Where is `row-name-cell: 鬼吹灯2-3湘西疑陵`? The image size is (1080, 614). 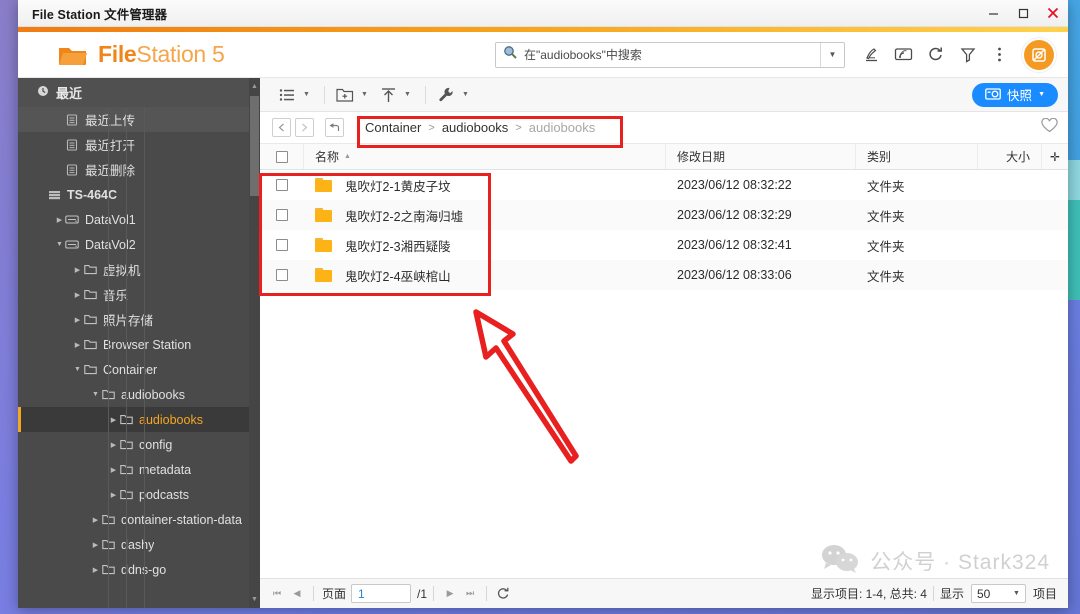
row-name-cell: 鬼吹灯2-3湘西疑陵 is located at coordinates (485, 245).